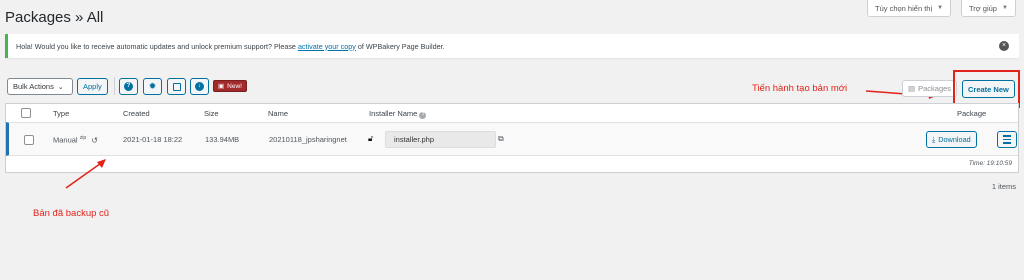 This screenshot has height=280, width=1024. I want to click on gear-icon: ✹, so click(152, 86).